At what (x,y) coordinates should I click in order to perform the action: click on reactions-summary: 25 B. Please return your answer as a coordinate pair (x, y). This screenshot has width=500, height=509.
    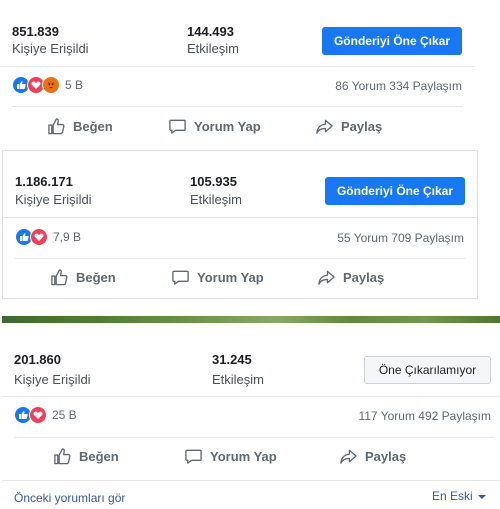
    Looking at the image, I should click on (45, 415).